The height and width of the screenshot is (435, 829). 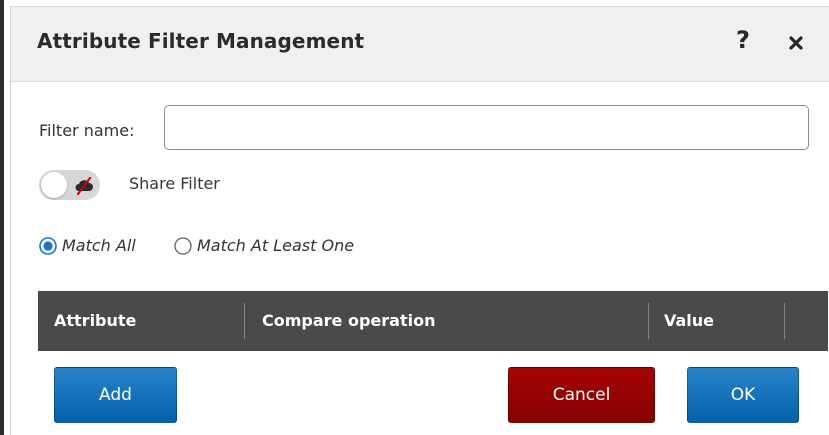 I want to click on match-all-label: Match All, so click(x=99, y=245).